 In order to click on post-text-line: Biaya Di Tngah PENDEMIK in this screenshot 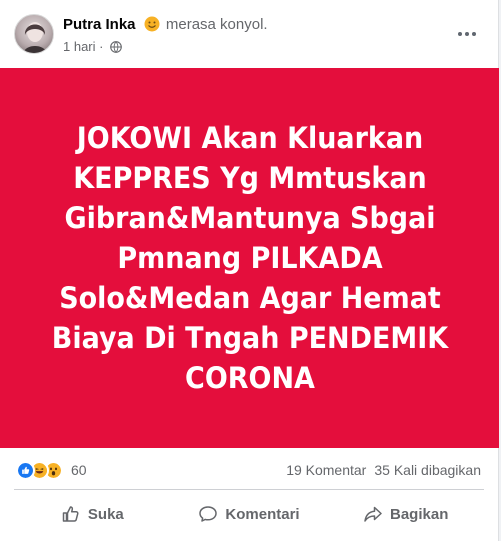, I will do `click(249, 338)`.